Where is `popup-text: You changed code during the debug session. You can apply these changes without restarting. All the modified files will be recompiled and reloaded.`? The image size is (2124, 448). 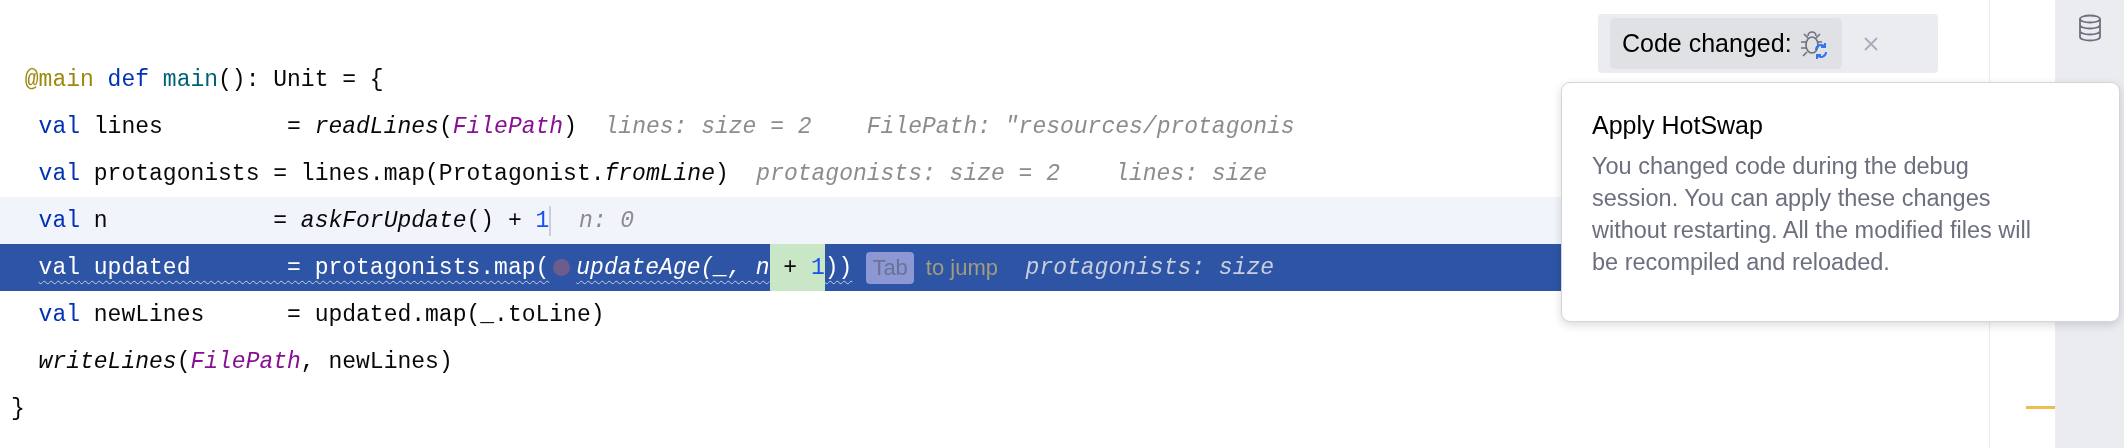
popup-text: You changed code during the debug session. You can apply these changes without restarting. All the modified files will be recompiled and reloaded. is located at coordinates (1812, 214).